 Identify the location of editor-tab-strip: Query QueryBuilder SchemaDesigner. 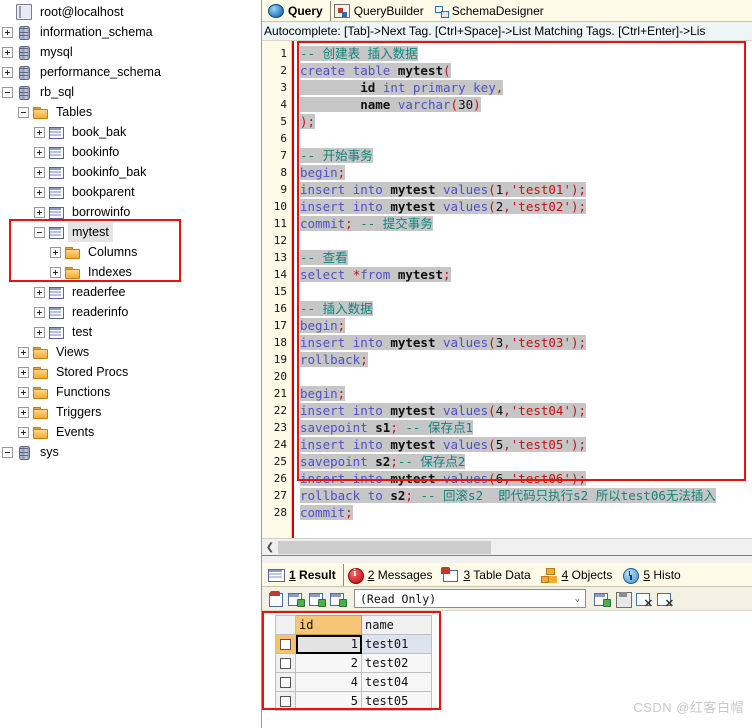
(507, 11).